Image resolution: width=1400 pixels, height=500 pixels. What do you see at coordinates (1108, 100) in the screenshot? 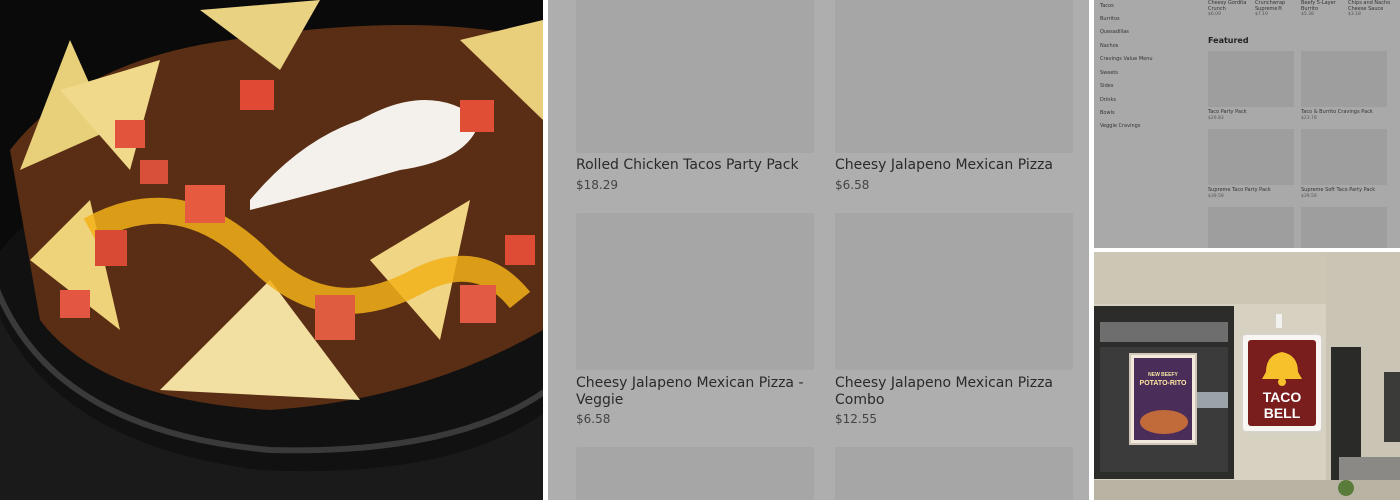
I see `sidebar-item: Drinks` at bounding box center [1108, 100].